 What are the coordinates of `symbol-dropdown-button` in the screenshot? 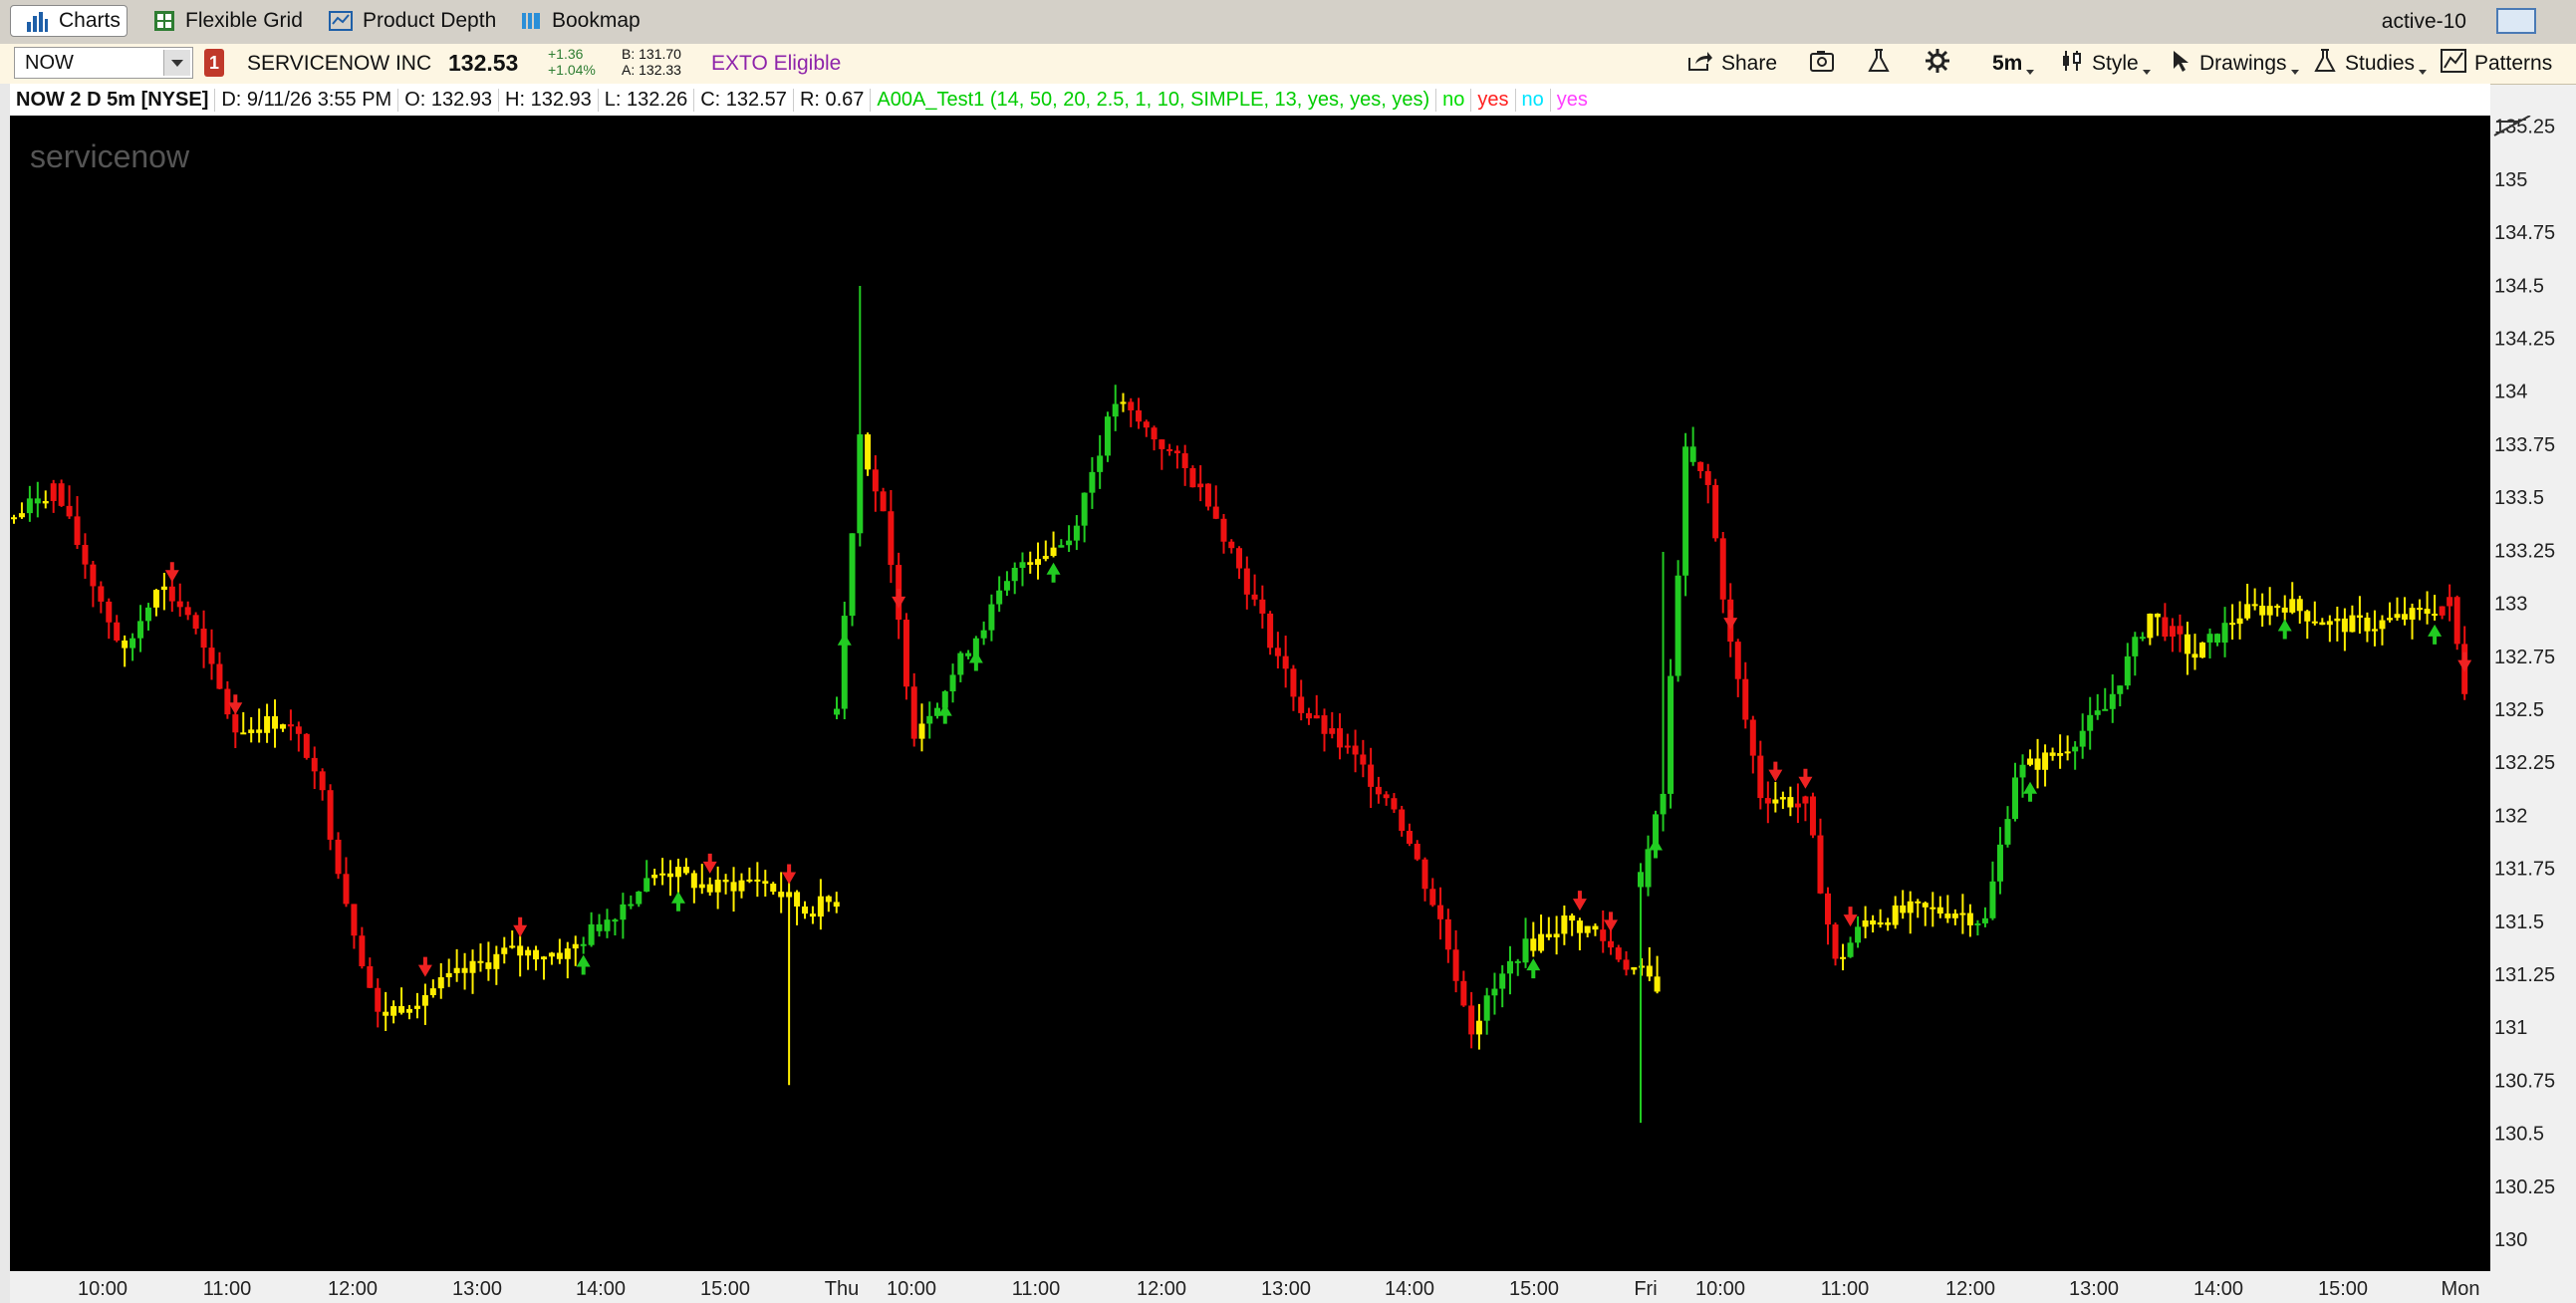 It's located at (176, 63).